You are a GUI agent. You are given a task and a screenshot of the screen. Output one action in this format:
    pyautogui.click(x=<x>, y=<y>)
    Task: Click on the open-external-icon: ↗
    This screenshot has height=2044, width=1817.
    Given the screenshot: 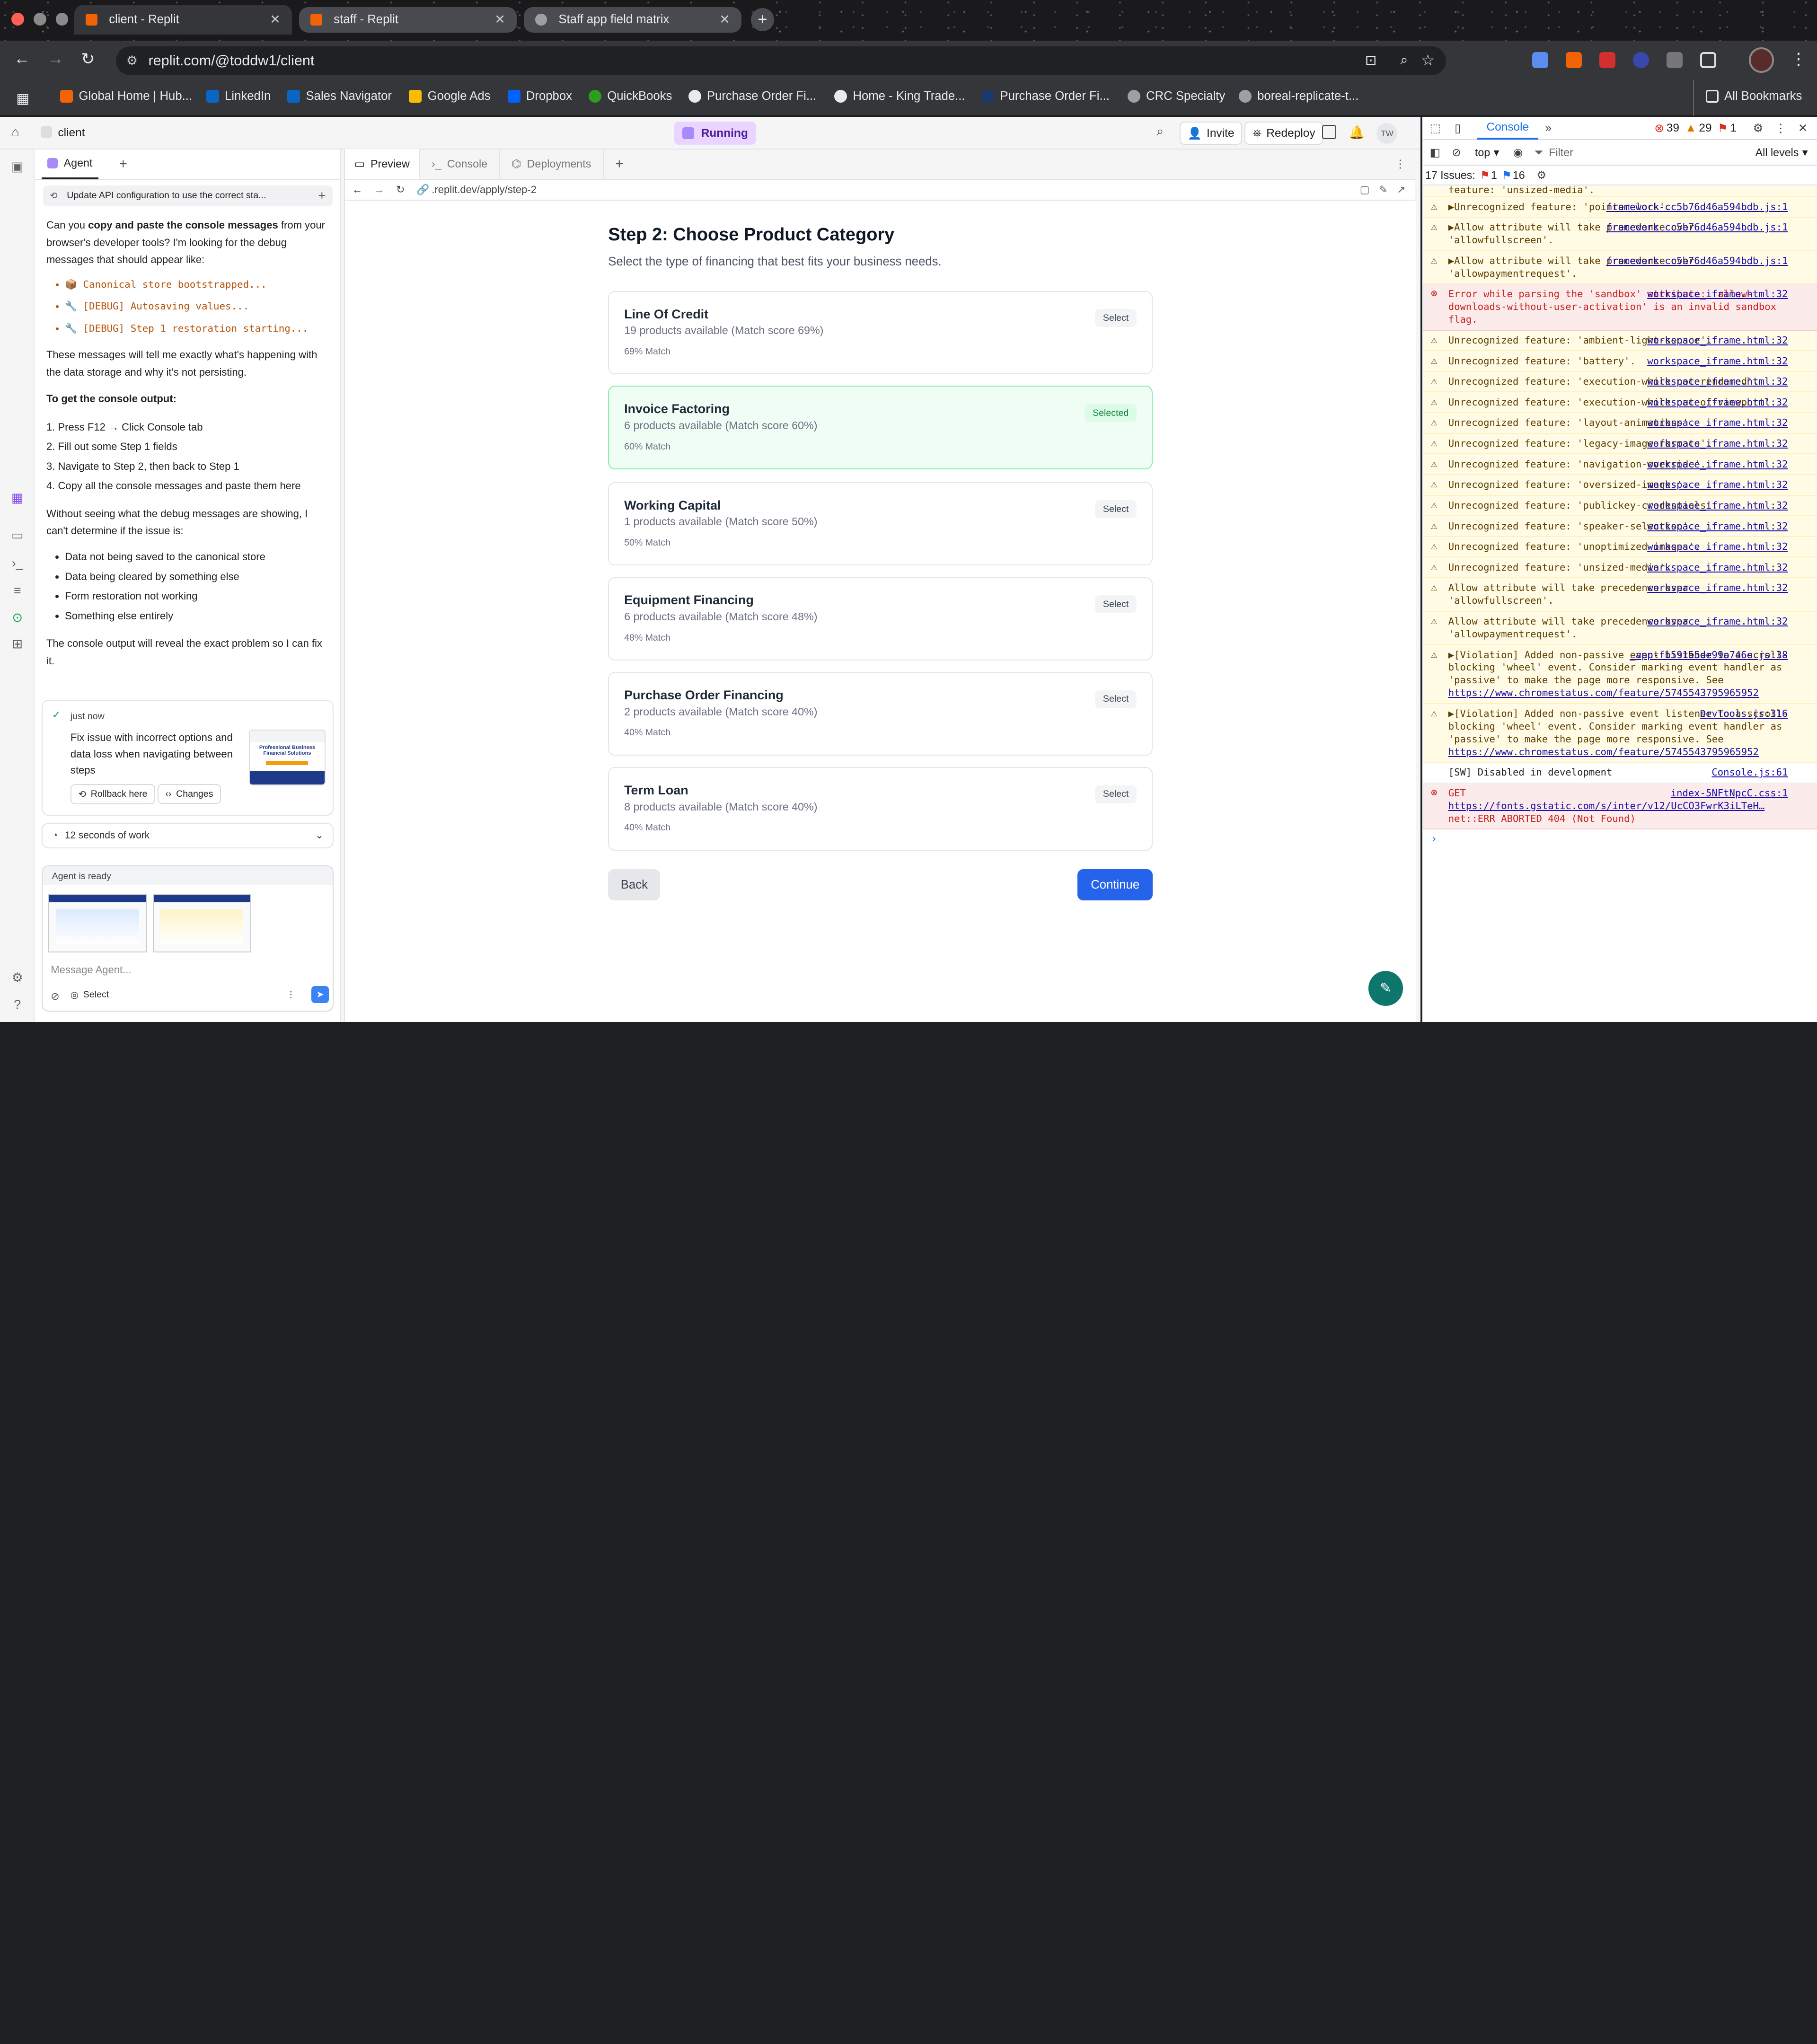 What is the action you would take?
    pyautogui.click(x=1401, y=190)
    